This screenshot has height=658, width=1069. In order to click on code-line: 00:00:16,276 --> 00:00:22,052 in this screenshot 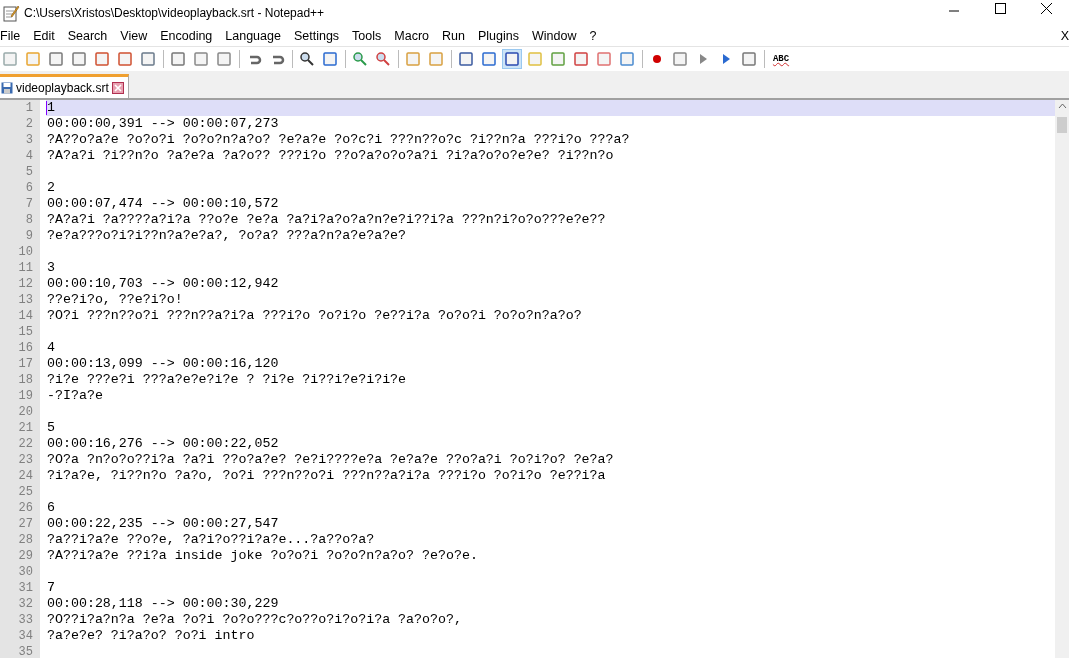, I will do `click(163, 444)`.